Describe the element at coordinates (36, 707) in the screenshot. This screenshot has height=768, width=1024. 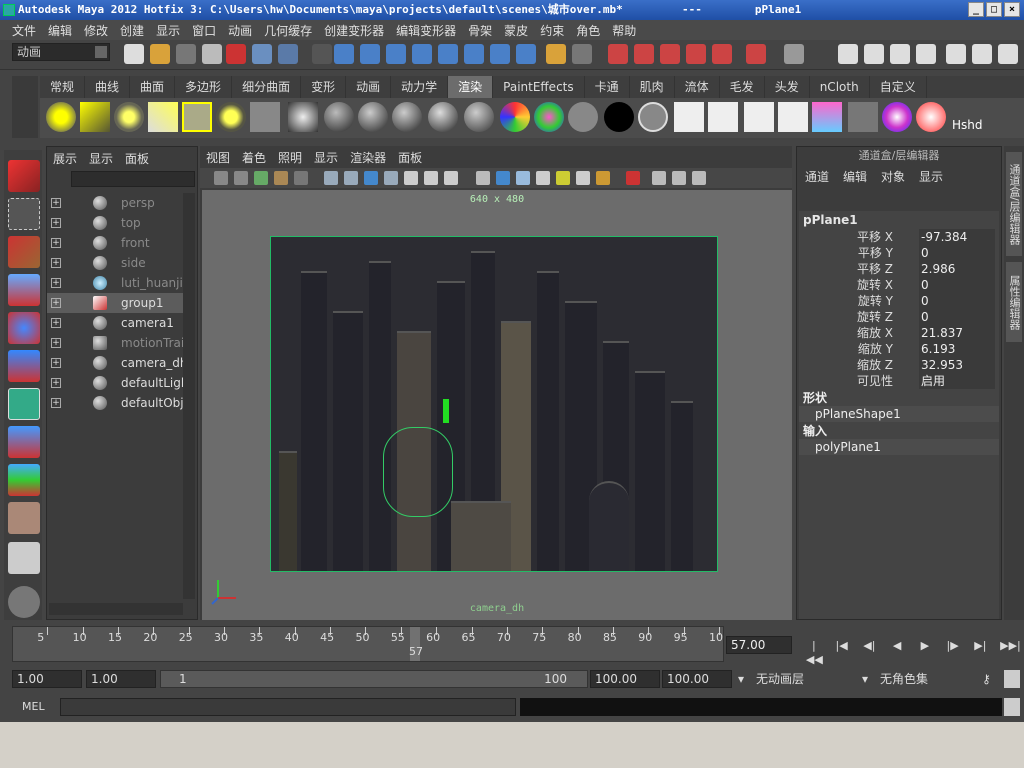
I see `script-language-toggle: MEL` at that location.